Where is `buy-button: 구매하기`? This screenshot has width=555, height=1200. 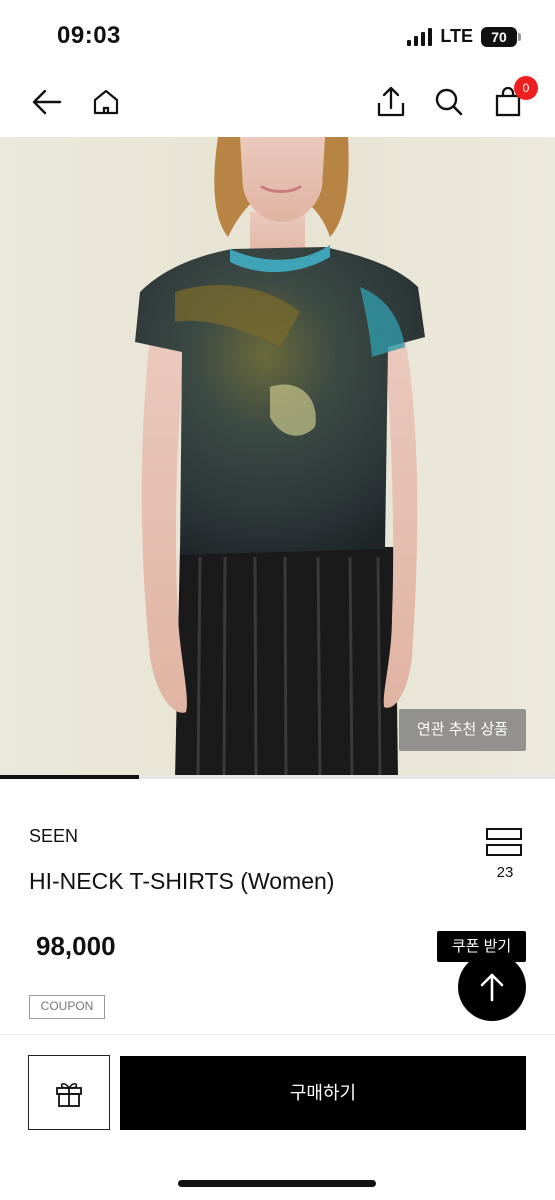
buy-button: 구매하기 is located at coordinates (323, 1093).